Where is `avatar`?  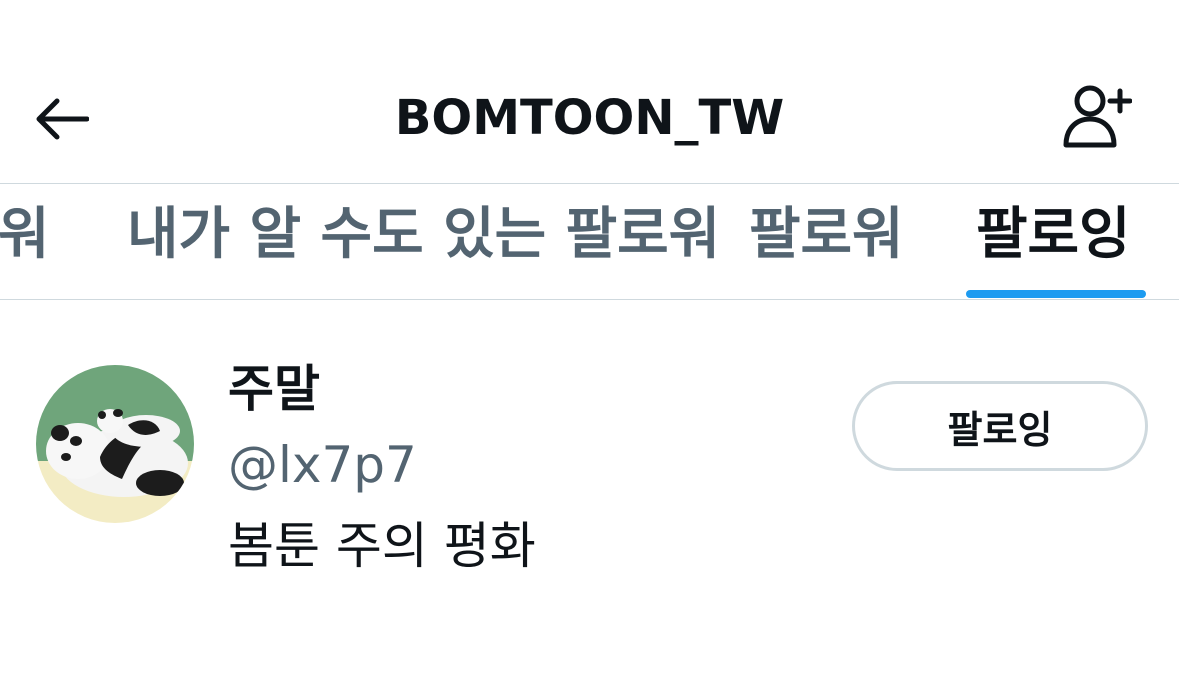 avatar is located at coordinates (115, 444).